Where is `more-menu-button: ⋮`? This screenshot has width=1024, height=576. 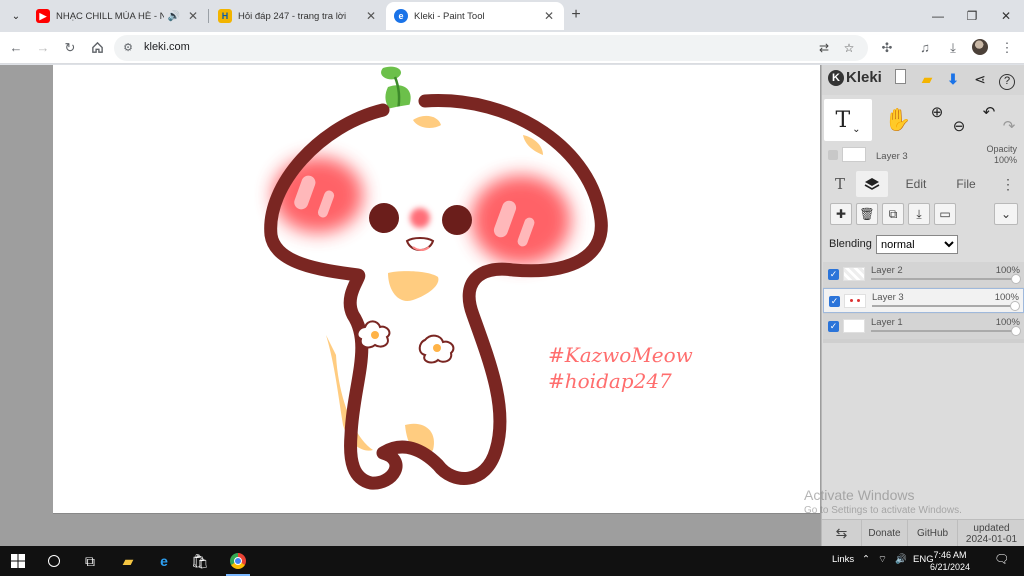 more-menu-button: ⋮ is located at coordinates (1008, 184).